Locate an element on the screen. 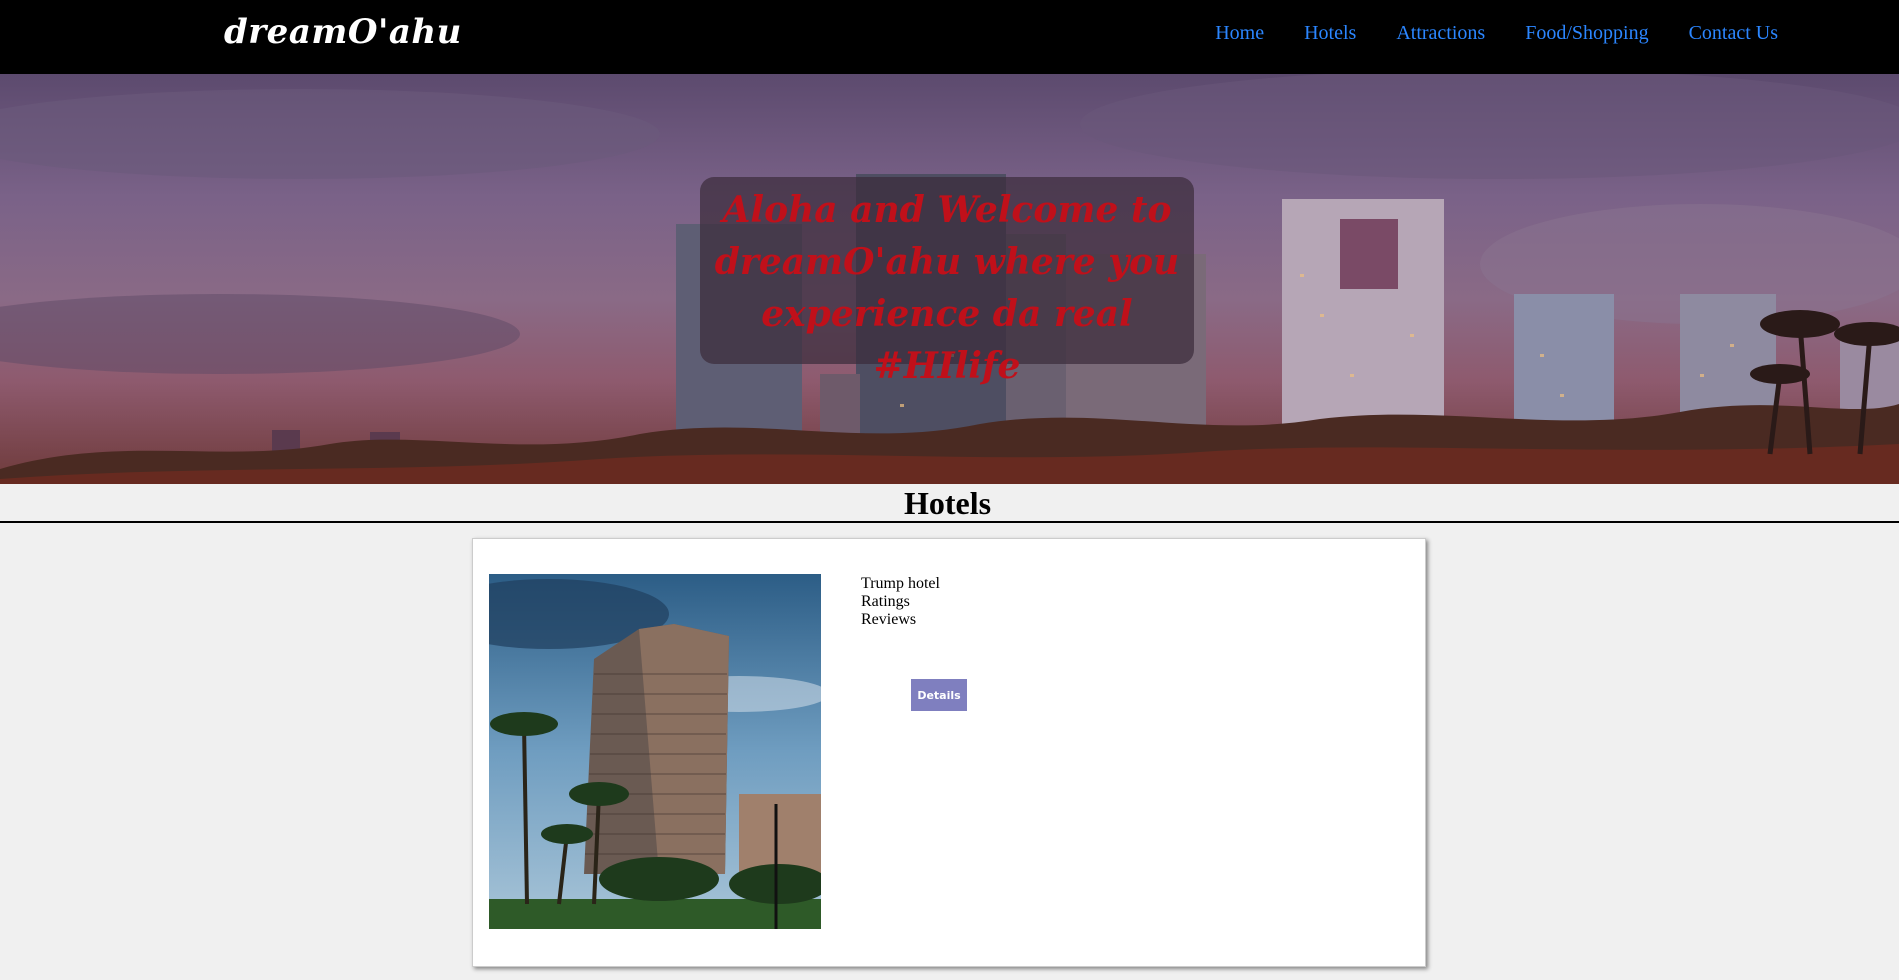  hotel-photo-image is located at coordinates (655, 751).